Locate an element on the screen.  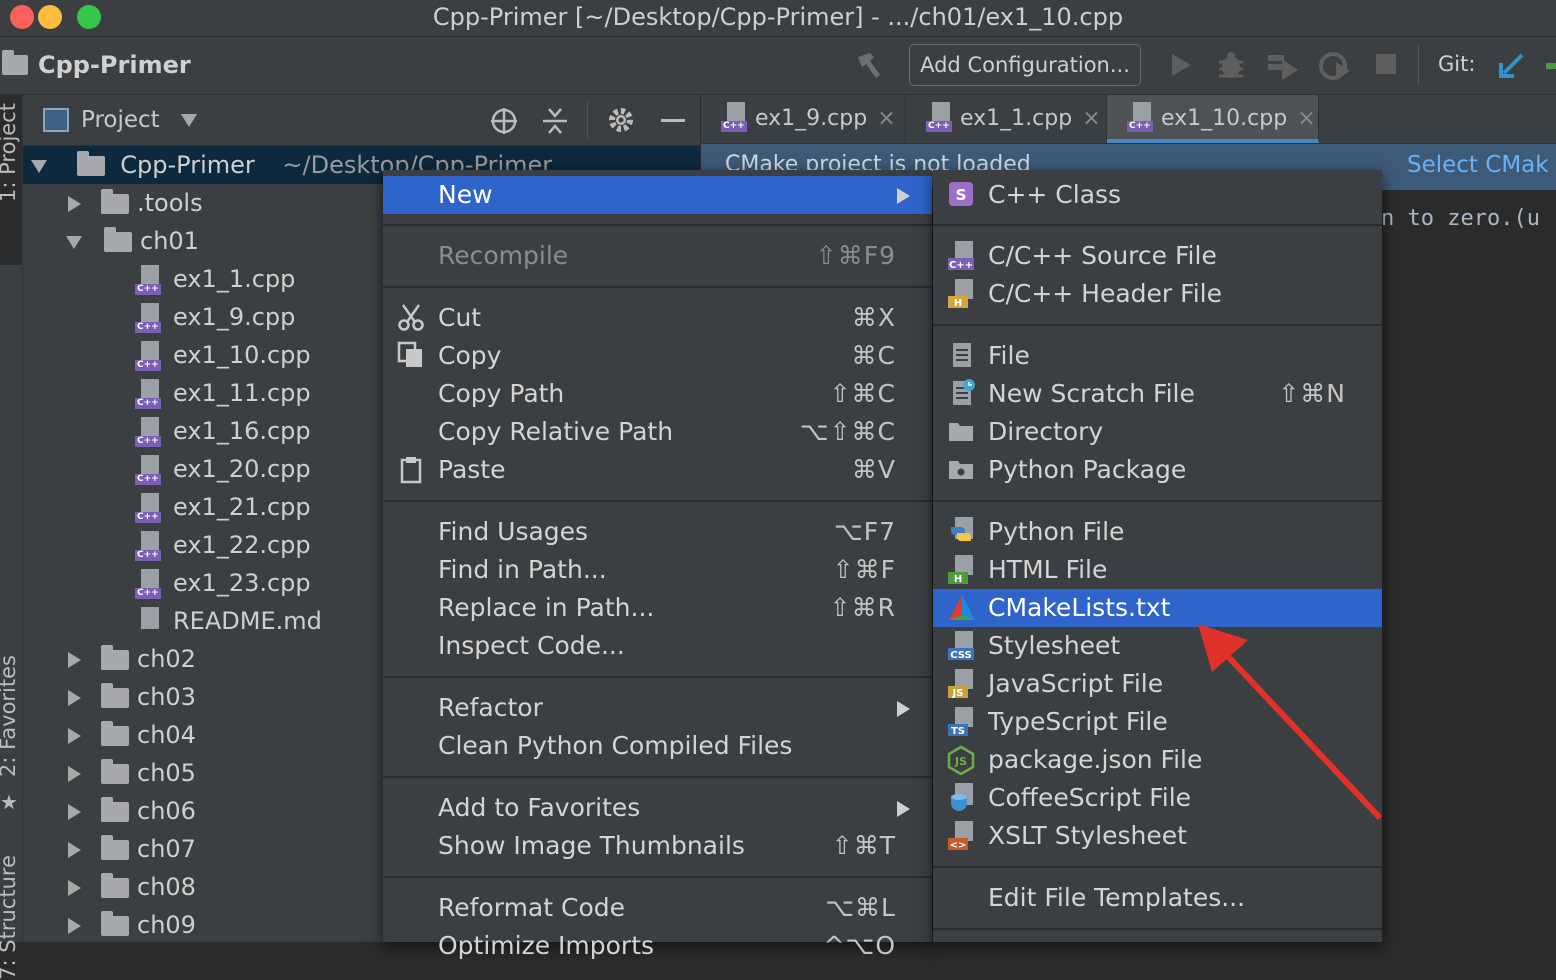
menu-item-label: Directory is located at coordinates (1046, 431).